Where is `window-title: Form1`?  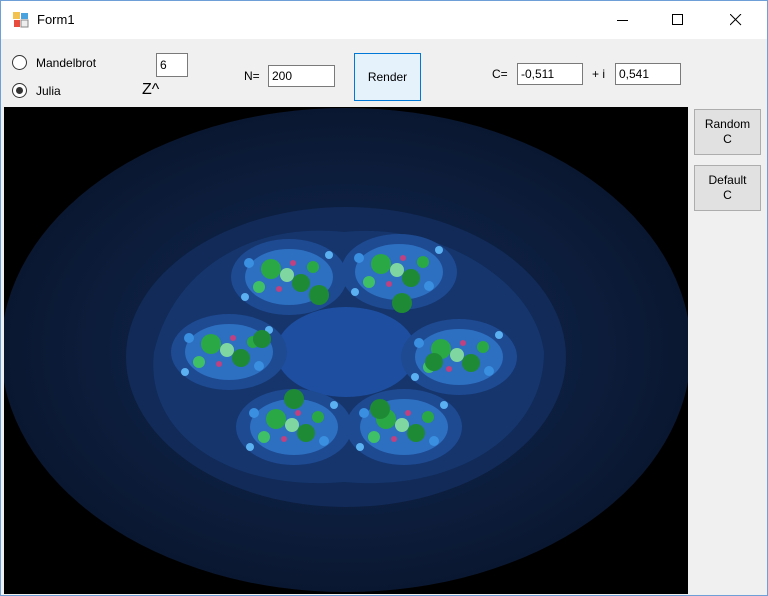 window-title: Form1 is located at coordinates (56, 19).